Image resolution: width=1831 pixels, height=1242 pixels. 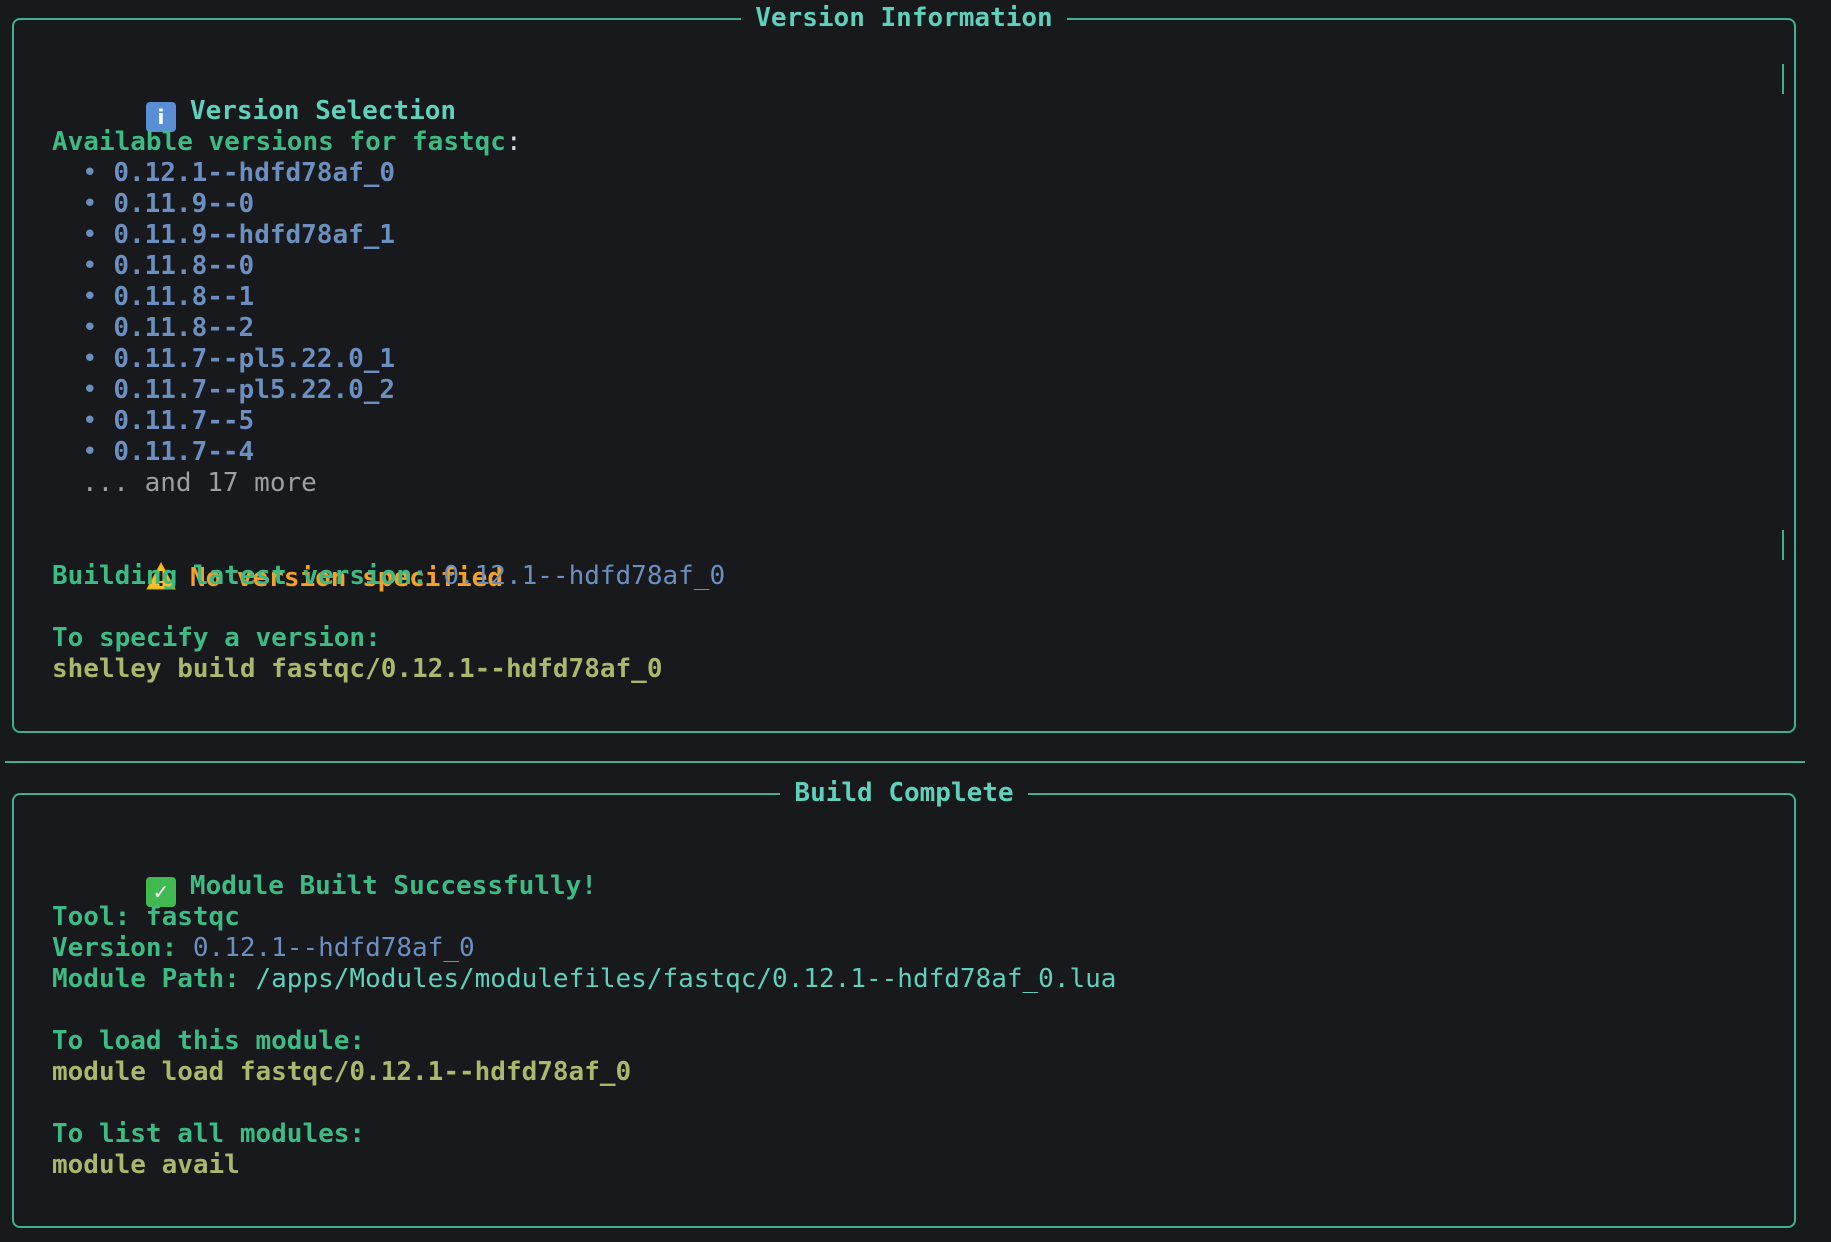 I want to click on version-info-title-text: Version Information, so click(x=904, y=18).